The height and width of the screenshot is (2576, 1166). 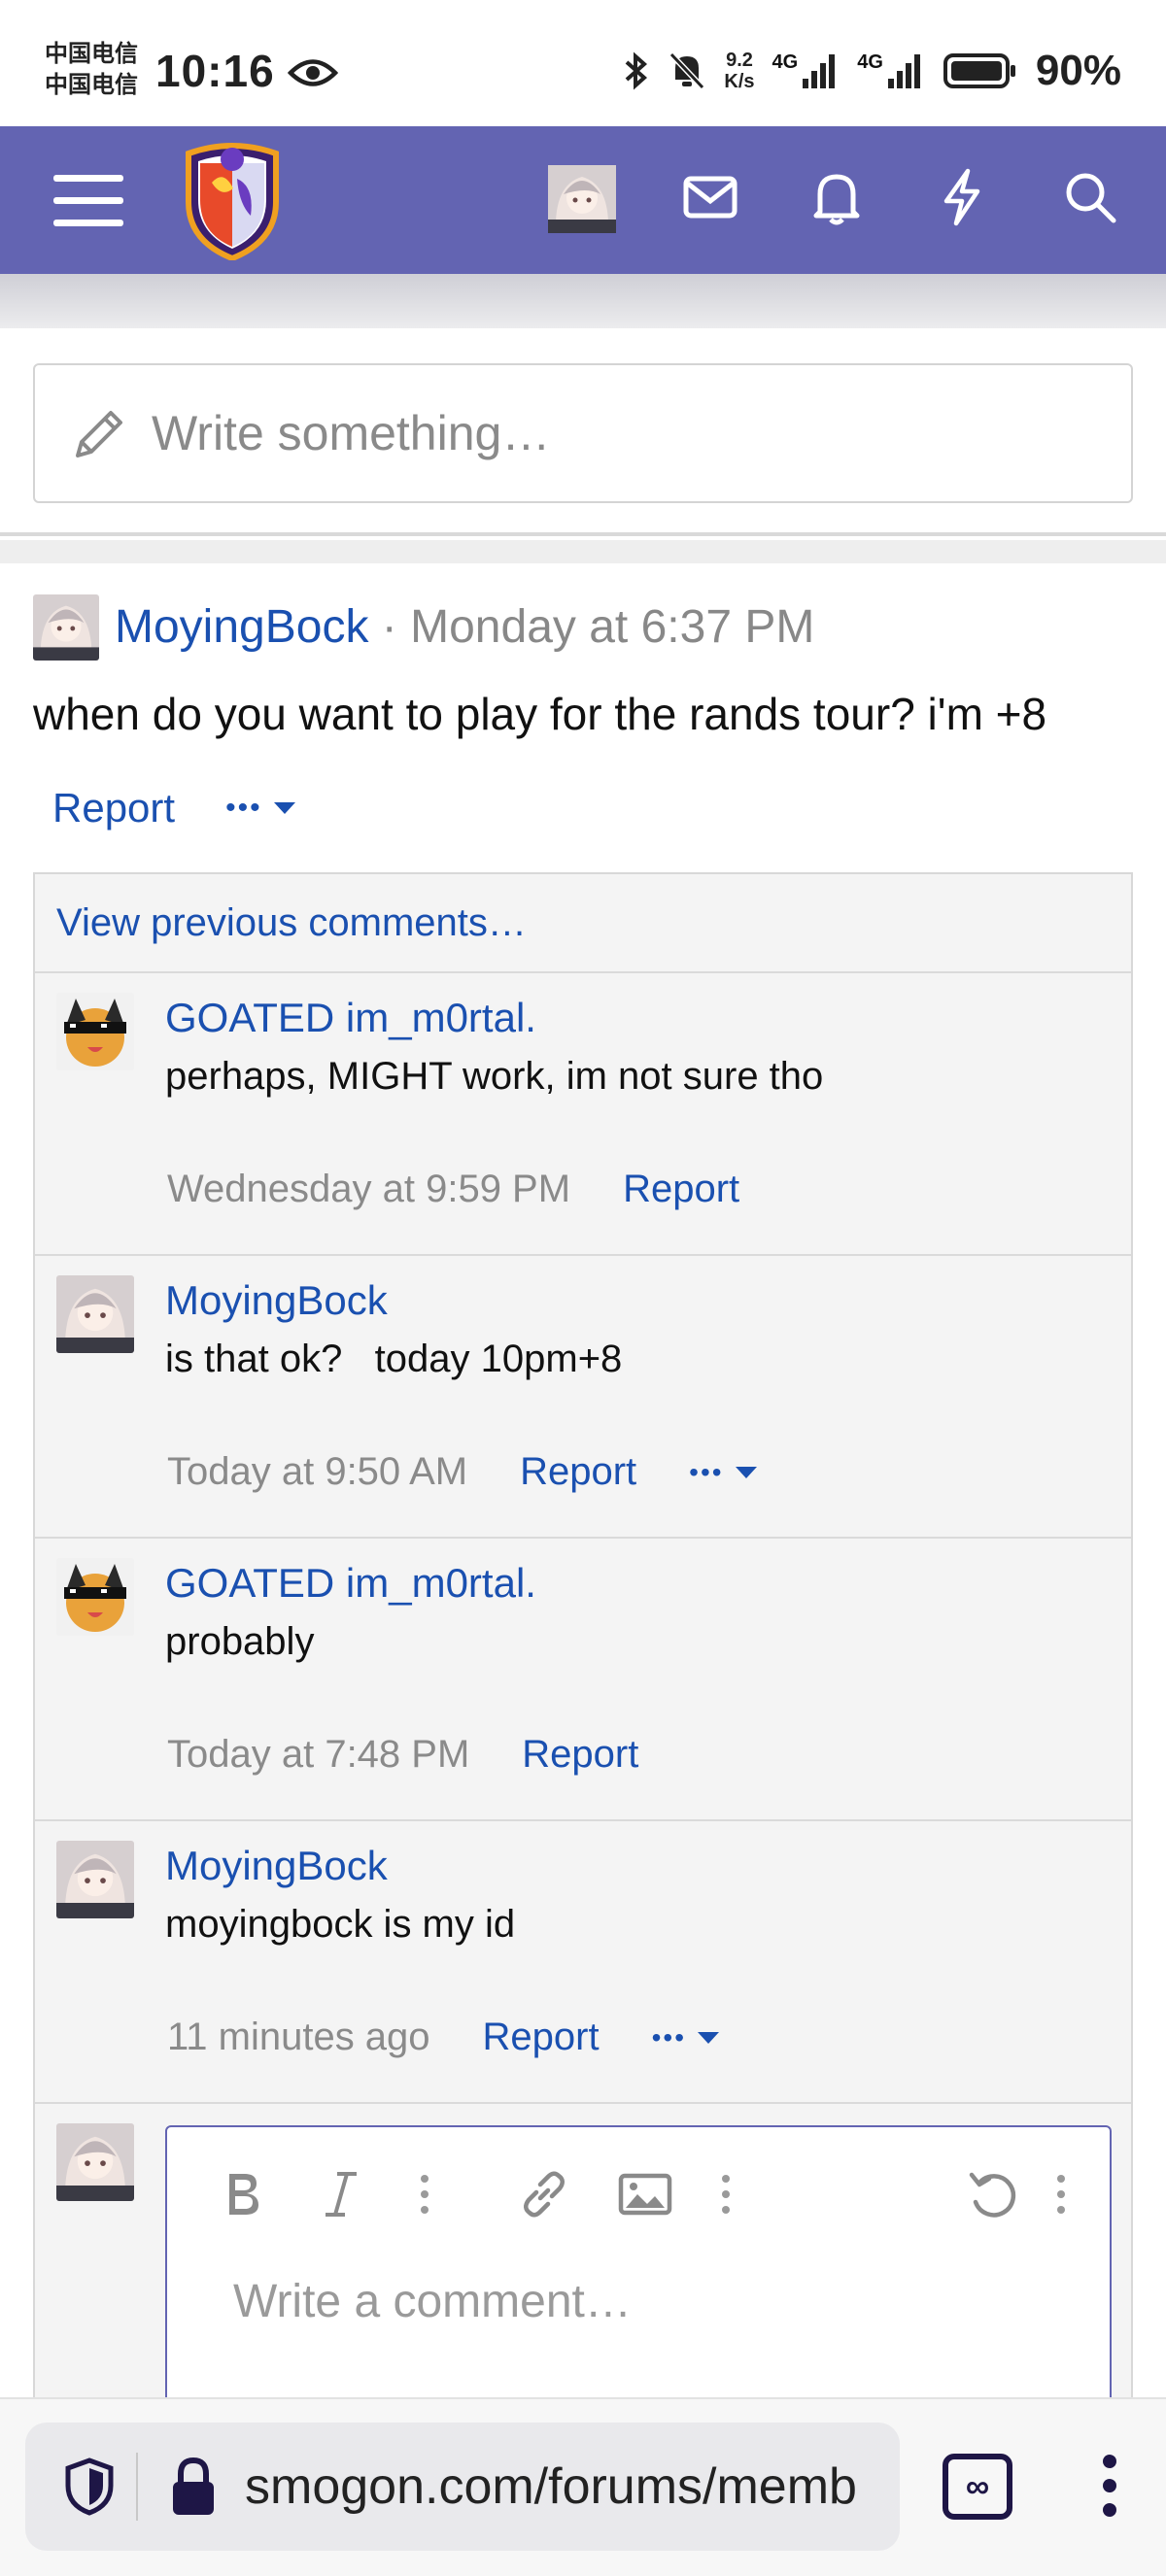 I want to click on editor-toolbar, so click(x=638, y=2194).